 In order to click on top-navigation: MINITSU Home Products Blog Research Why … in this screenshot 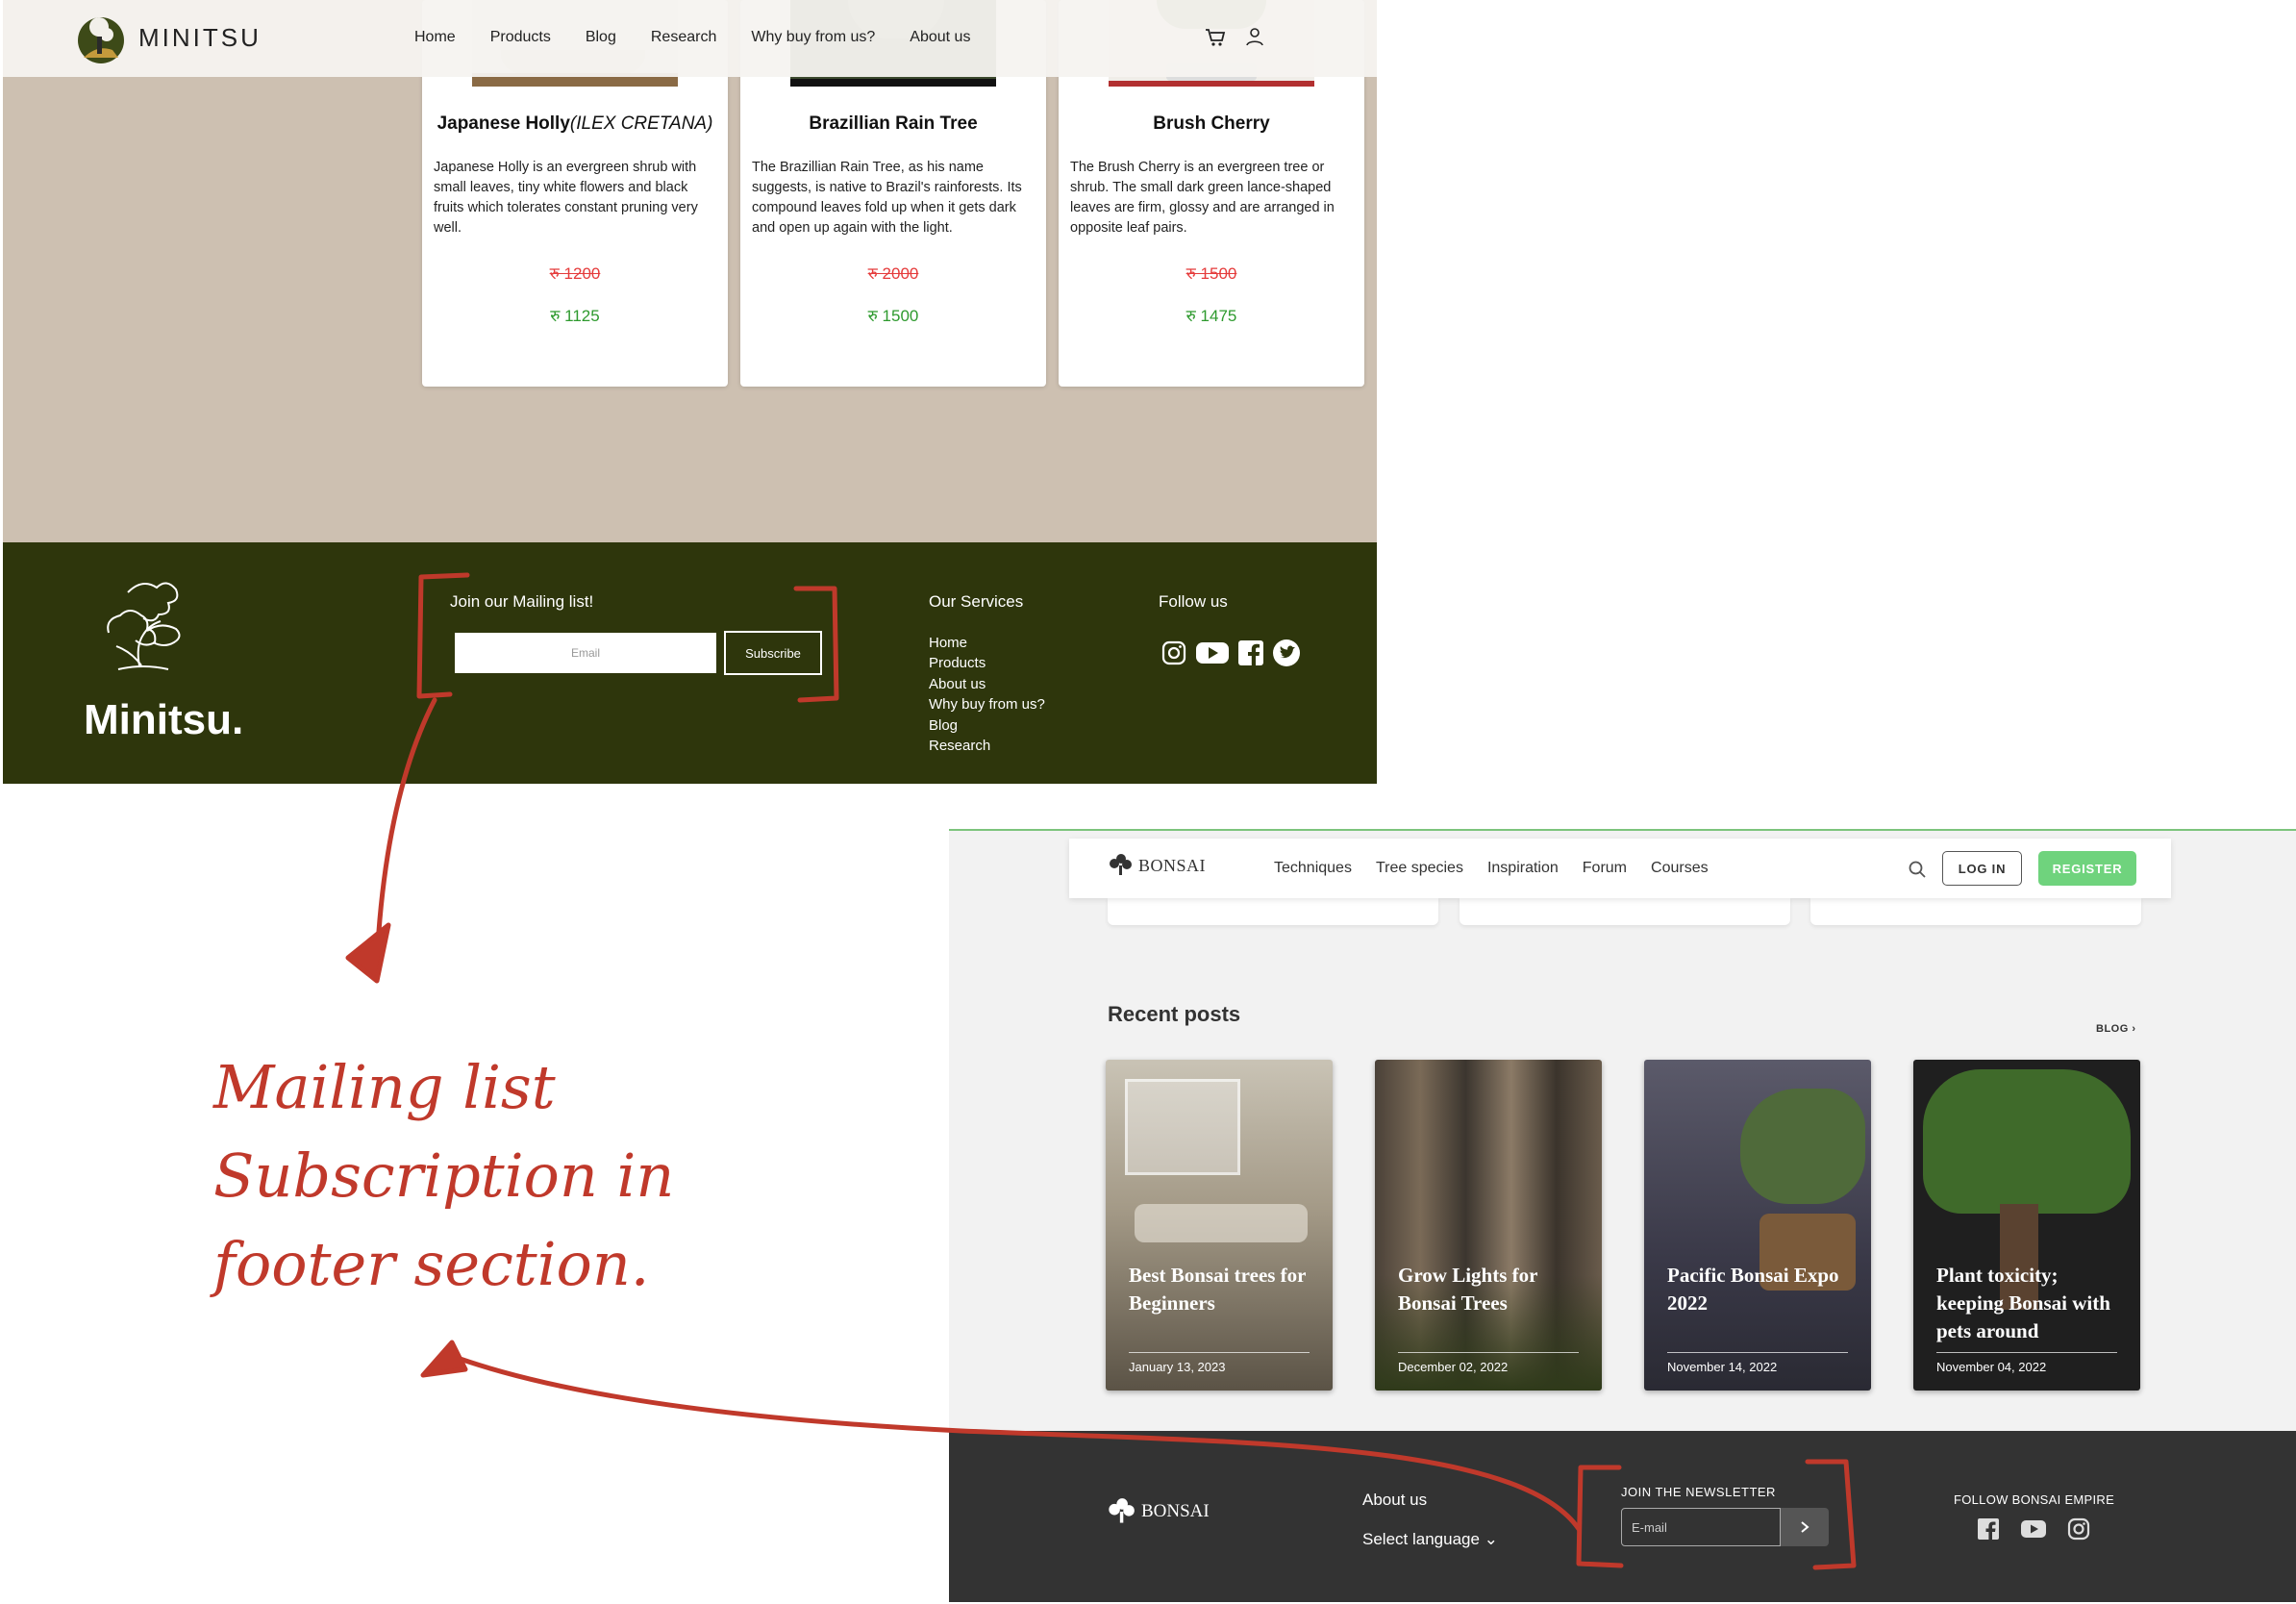, I will do `click(690, 38)`.